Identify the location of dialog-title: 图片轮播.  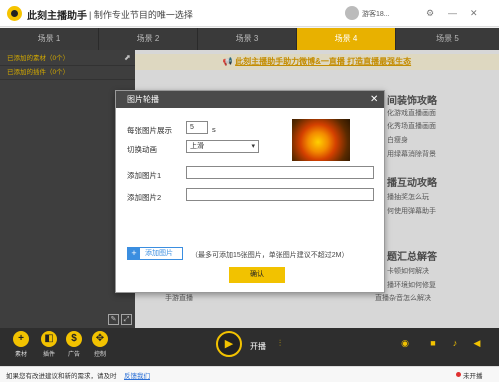
(250, 99).